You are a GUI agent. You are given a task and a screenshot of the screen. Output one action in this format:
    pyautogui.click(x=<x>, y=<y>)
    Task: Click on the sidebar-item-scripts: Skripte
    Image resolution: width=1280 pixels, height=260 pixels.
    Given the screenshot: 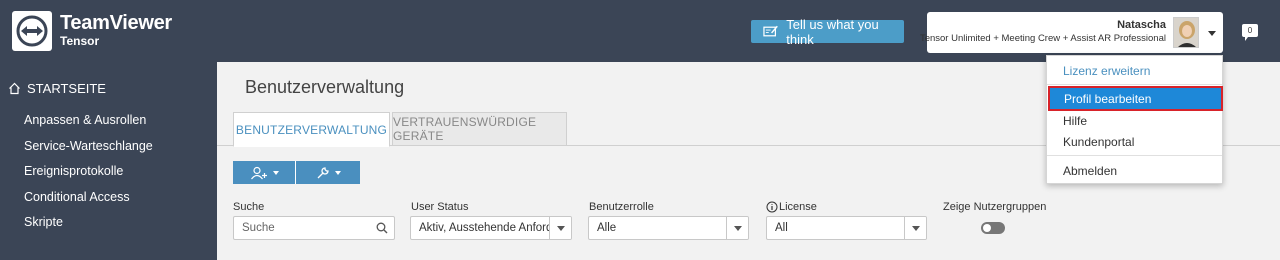 What is the action you would take?
    pyautogui.click(x=43, y=222)
    